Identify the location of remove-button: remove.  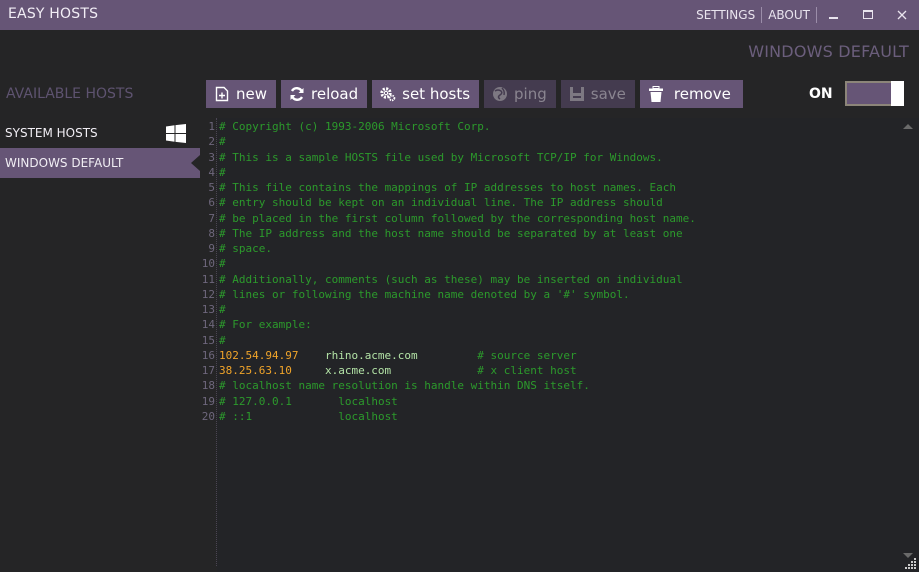
(691, 94).